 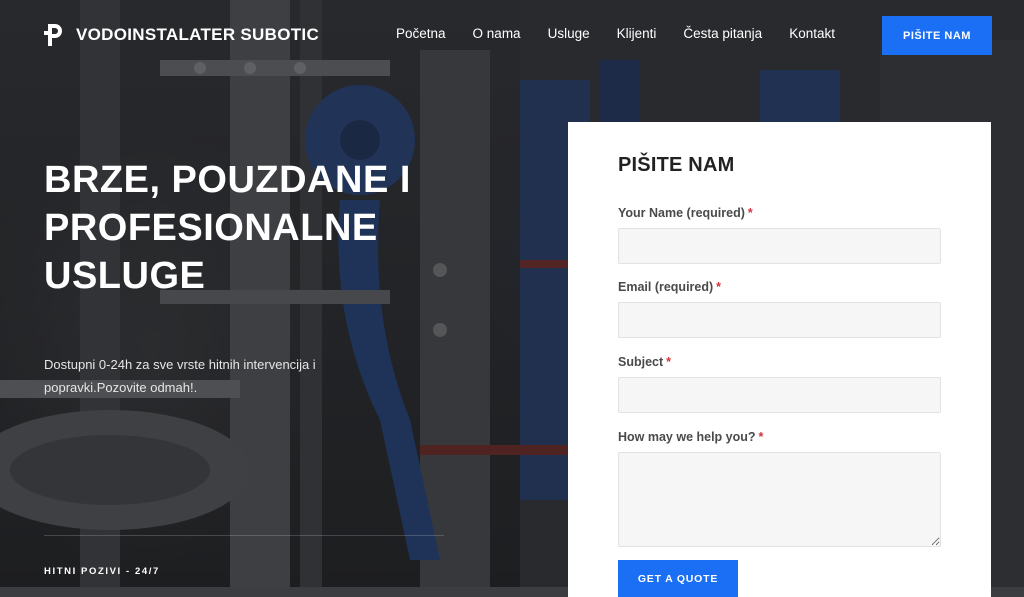 What do you see at coordinates (497, 33) in the screenshot?
I see `nav-item-o-nama: O nama` at bounding box center [497, 33].